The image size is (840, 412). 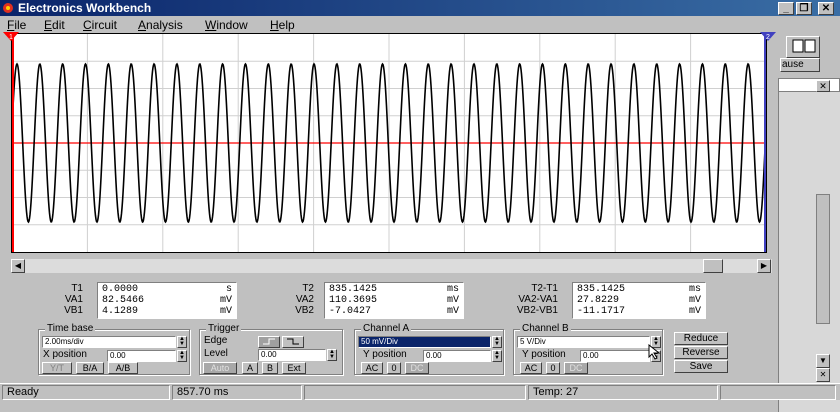 I want to click on timebase-xpos-label: X position, so click(x=65, y=354).